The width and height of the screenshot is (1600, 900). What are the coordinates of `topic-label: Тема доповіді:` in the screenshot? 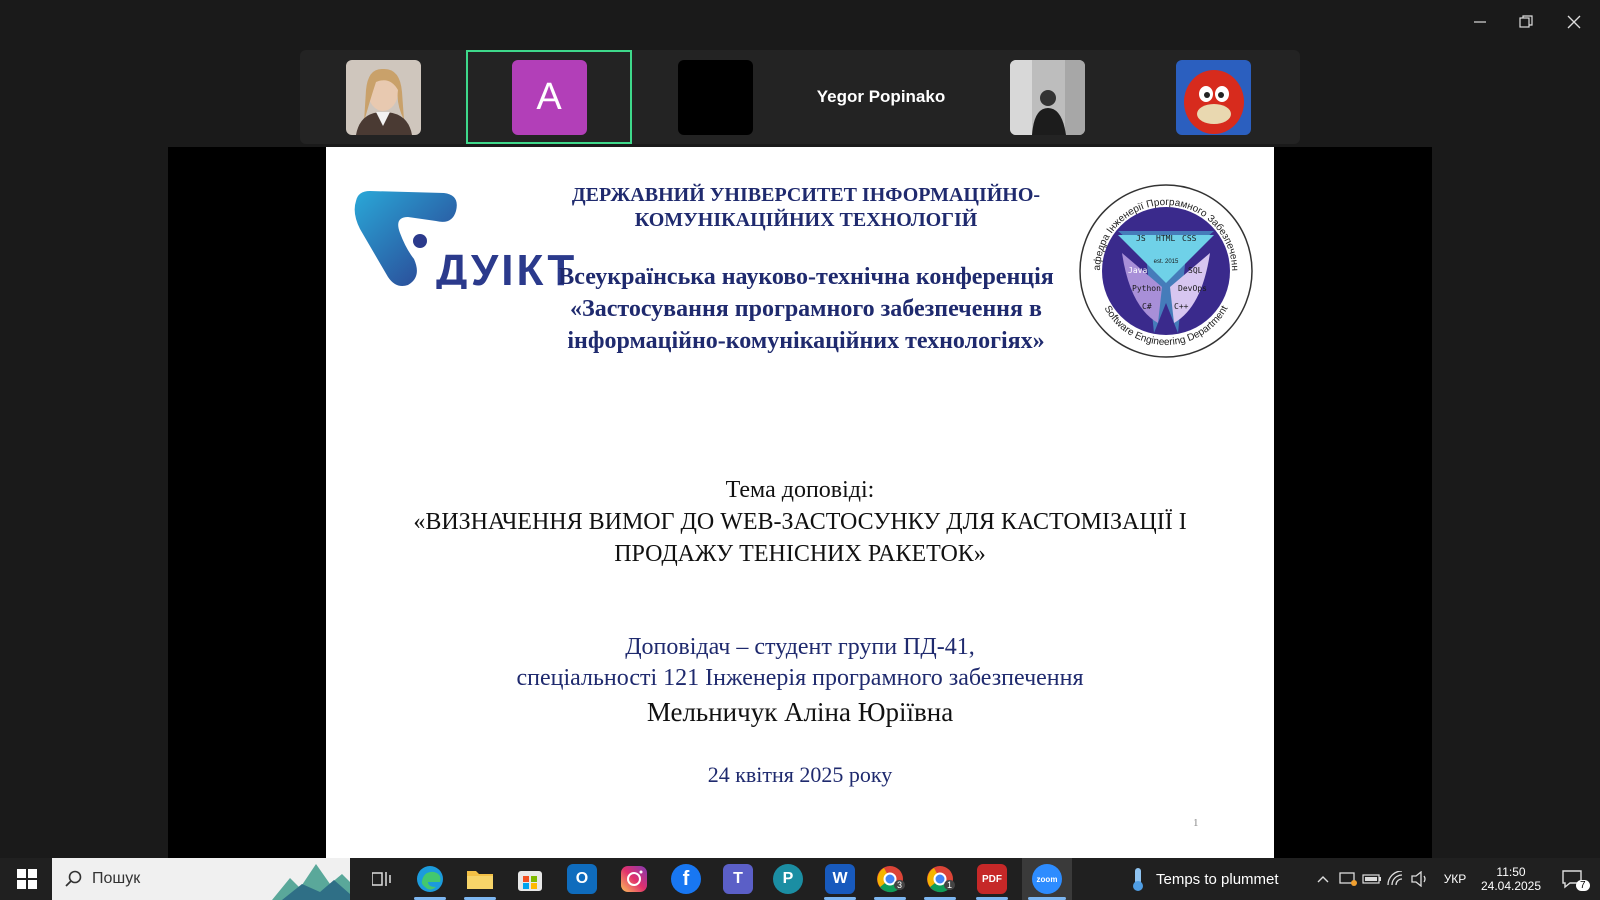 It's located at (800, 490).